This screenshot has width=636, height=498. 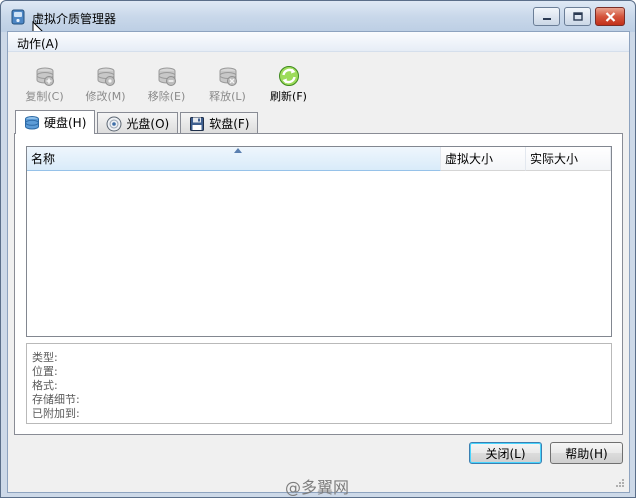 What do you see at coordinates (229, 124) in the screenshot?
I see `tab-floppy-disks-label: 软盘(F)` at bounding box center [229, 124].